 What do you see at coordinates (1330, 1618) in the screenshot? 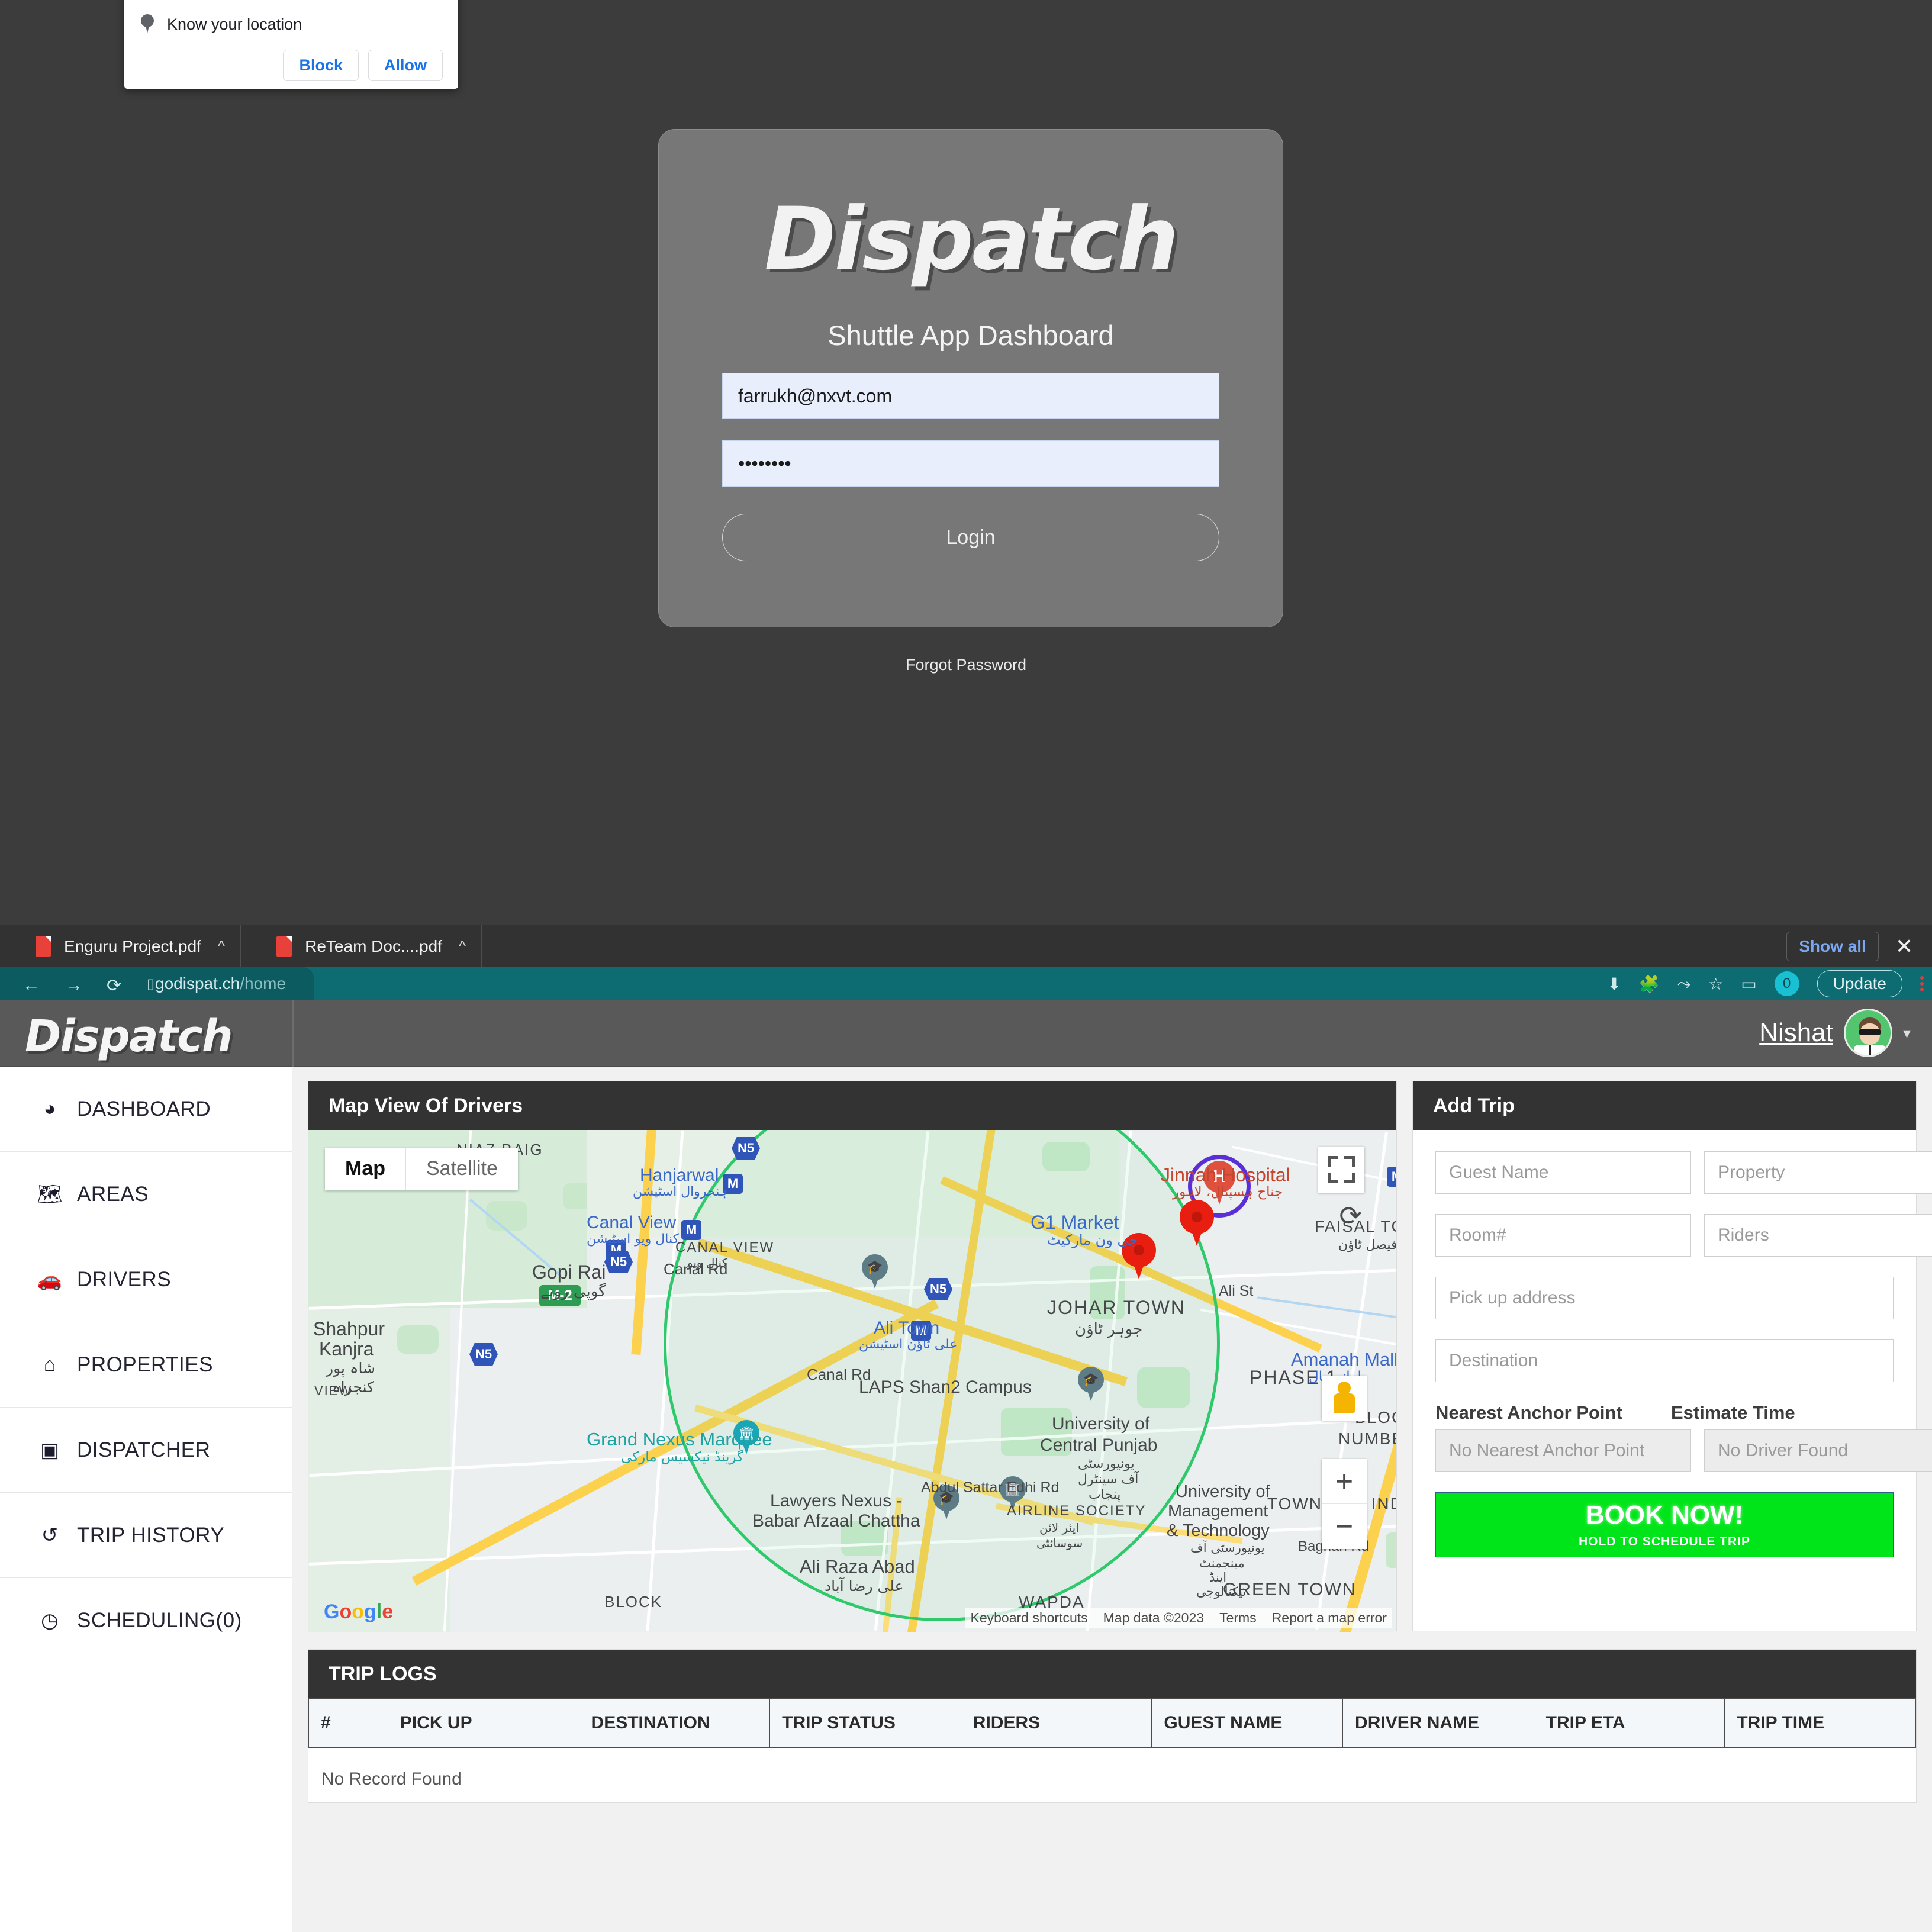
I see `report-map-error-link: Report a map error` at bounding box center [1330, 1618].